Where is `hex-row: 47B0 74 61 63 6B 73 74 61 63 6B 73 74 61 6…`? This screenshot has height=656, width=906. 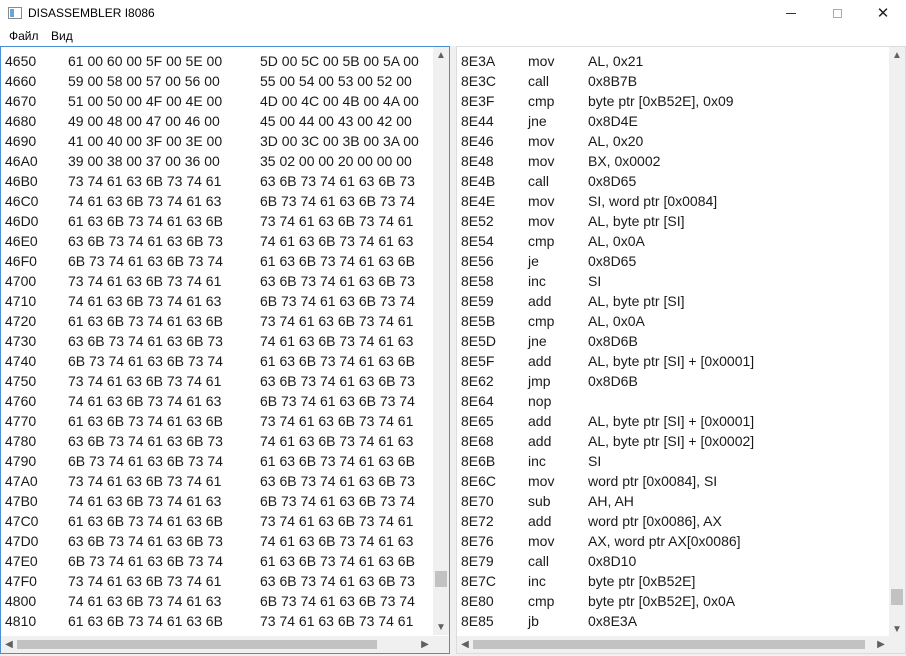 hex-row: 47B0 74 61 63 6B 73 74 61 63 6B 73 74 61 6… is located at coordinates (217, 501).